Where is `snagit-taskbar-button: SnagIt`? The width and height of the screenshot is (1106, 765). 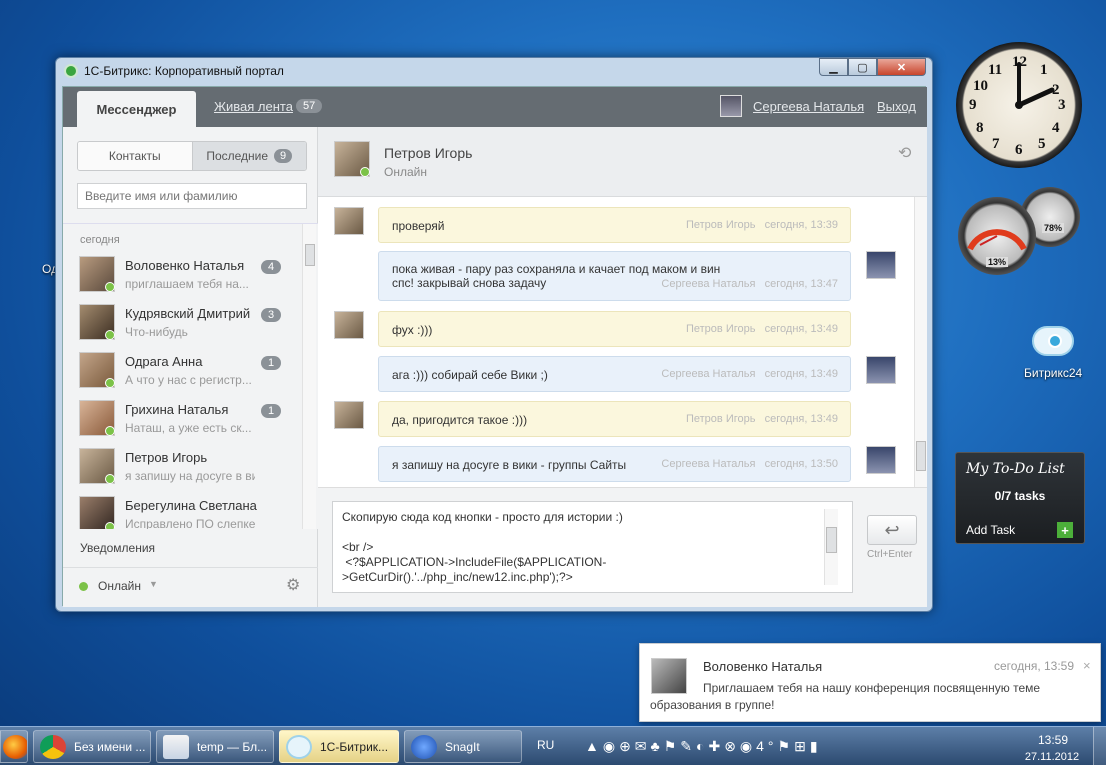 snagit-taskbar-button: SnagIt is located at coordinates (463, 746).